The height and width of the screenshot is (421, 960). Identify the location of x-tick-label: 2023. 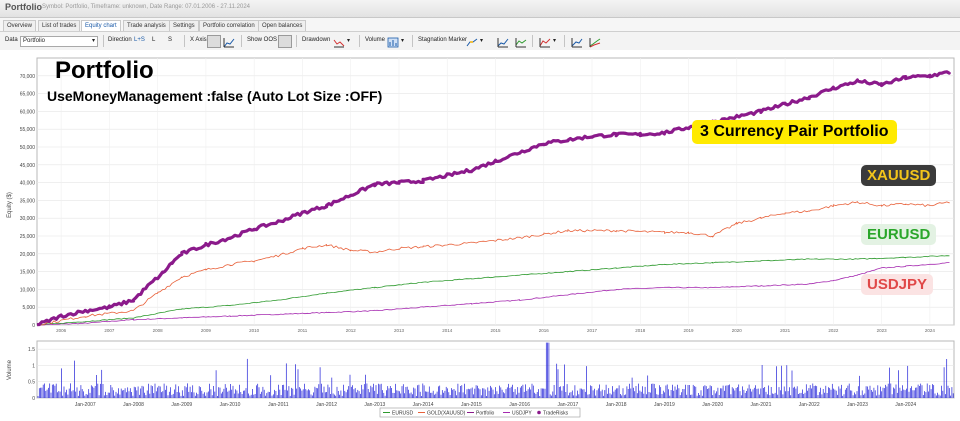
(882, 330).